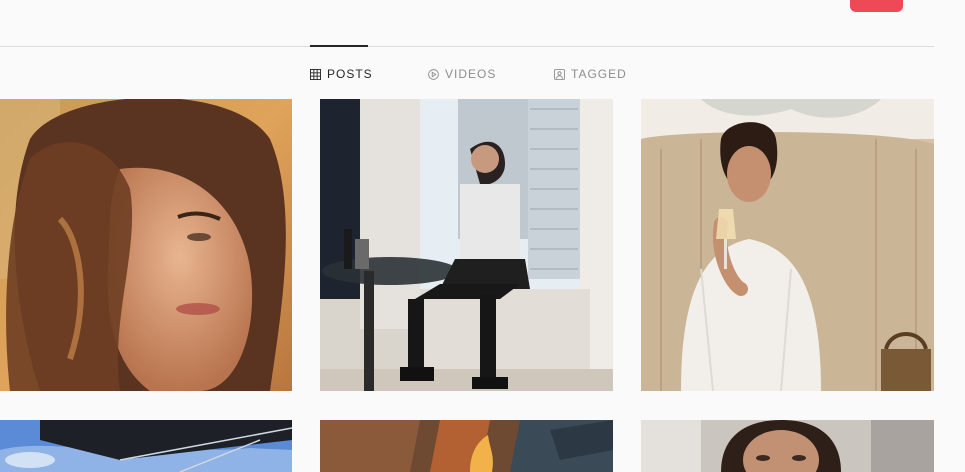 The height and width of the screenshot is (472, 965). Describe the element at coordinates (559, 74) in the screenshot. I see `tag-icon` at that location.